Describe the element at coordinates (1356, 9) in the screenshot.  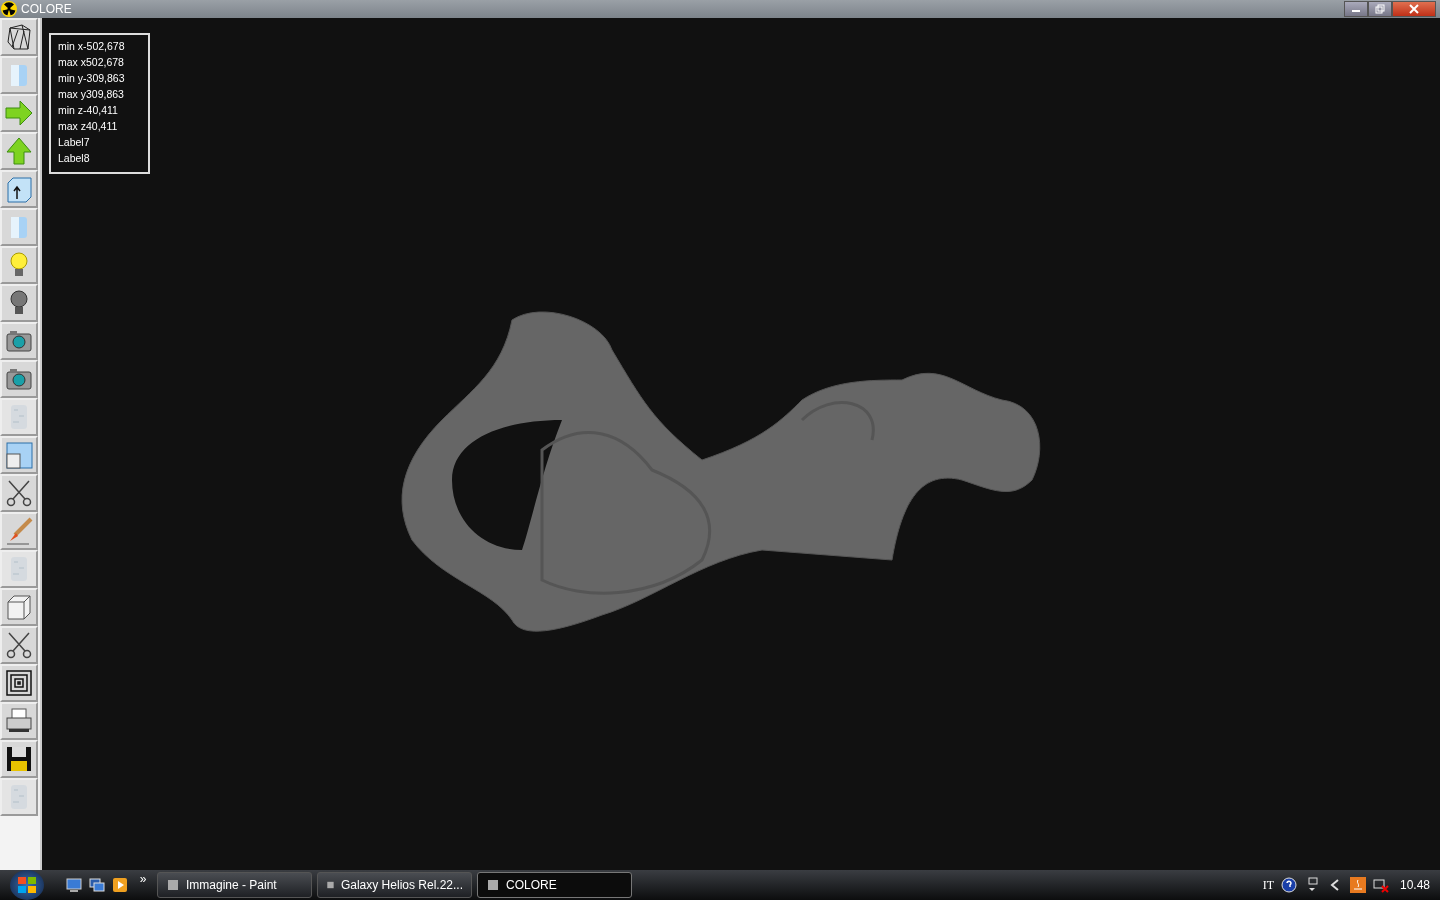
I see `minimize-button` at that location.